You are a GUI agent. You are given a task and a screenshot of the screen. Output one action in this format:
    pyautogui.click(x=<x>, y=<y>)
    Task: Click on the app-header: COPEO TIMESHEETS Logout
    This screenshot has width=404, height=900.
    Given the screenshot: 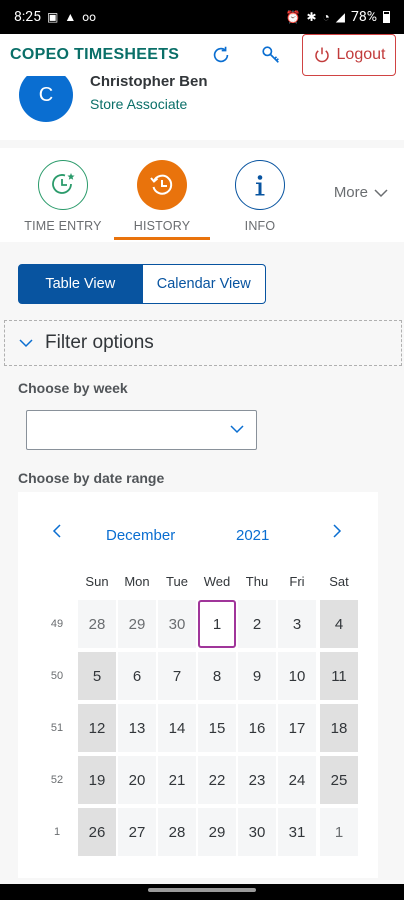 What is the action you would take?
    pyautogui.click(x=202, y=55)
    